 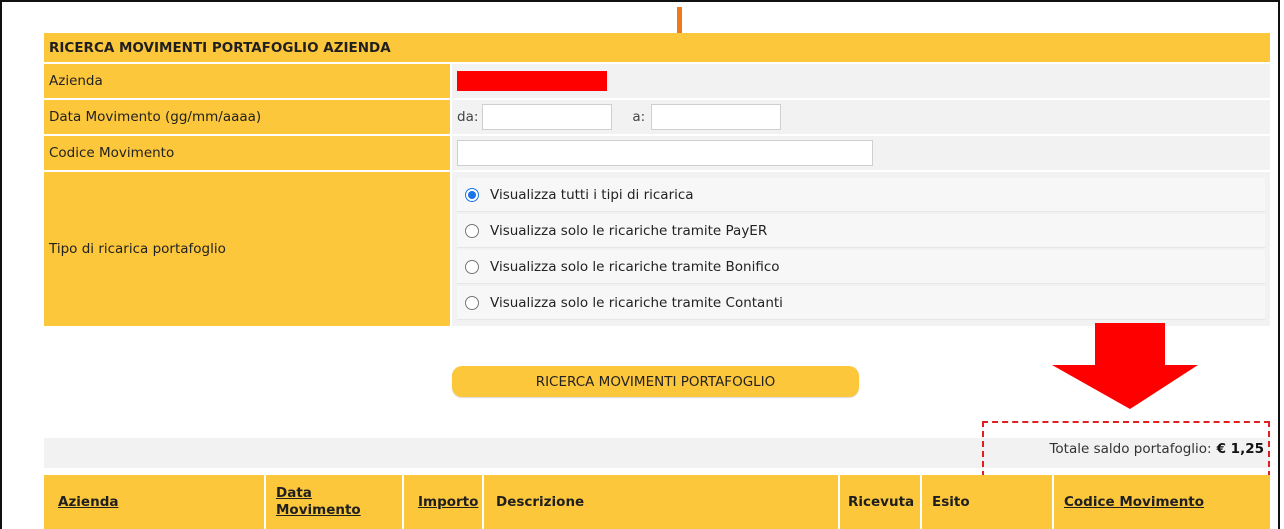 What do you see at coordinates (1240, 449) in the screenshot?
I see `saldo-value: € 1,25` at bounding box center [1240, 449].